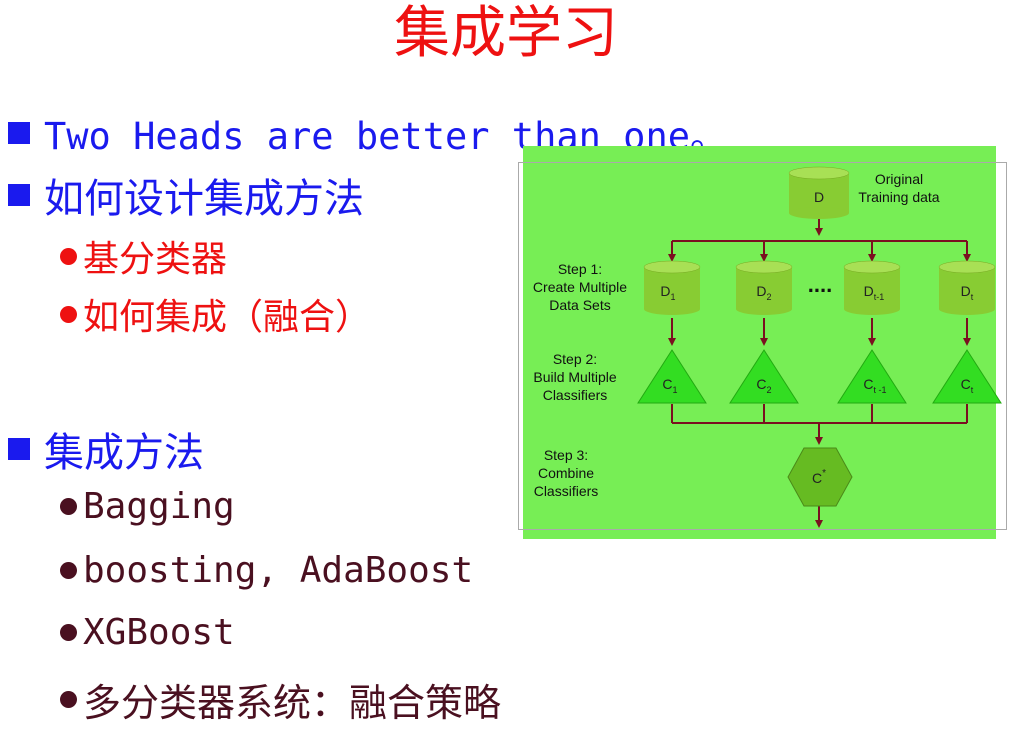 The width and height of the screenshot is (1012, 729). I want to click on sub-bullet-boosting: boosting, AdaBoost, so click(266, 570).